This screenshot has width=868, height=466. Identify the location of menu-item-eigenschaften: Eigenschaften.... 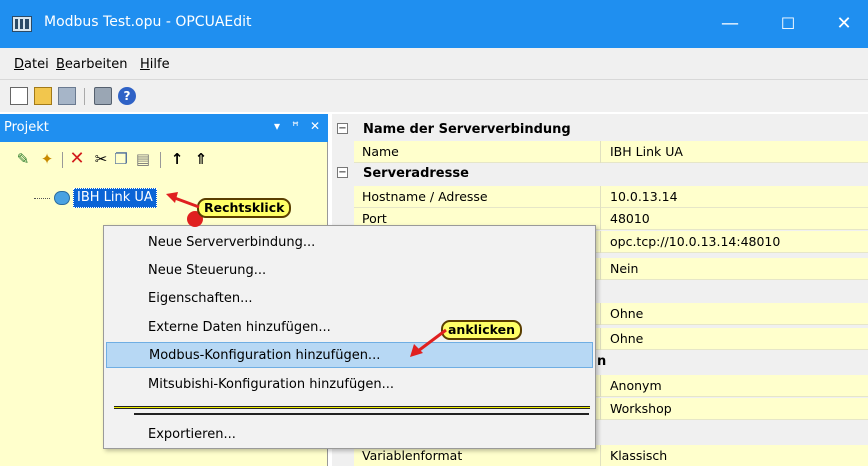
(349, 299).